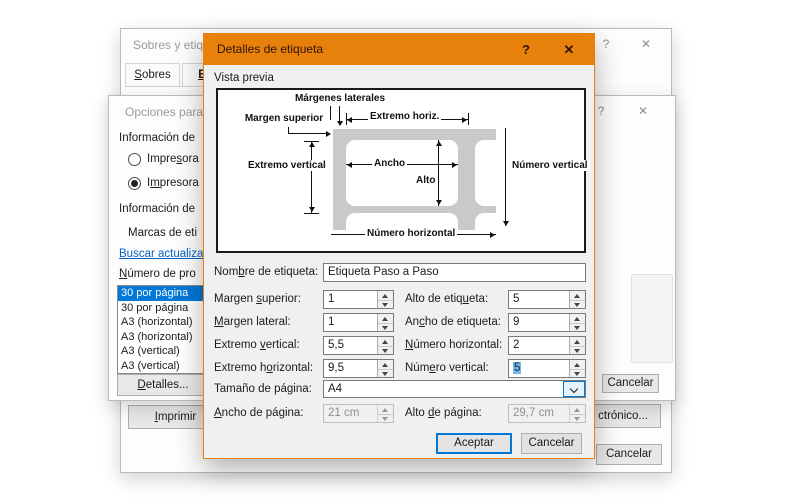 Image resolution: width=800 pixels, height=500 pixels. Describe the element at coordinates (173, 159) in the screenshot. I see `radio-impresora-continua-label: Impresora` at that location.